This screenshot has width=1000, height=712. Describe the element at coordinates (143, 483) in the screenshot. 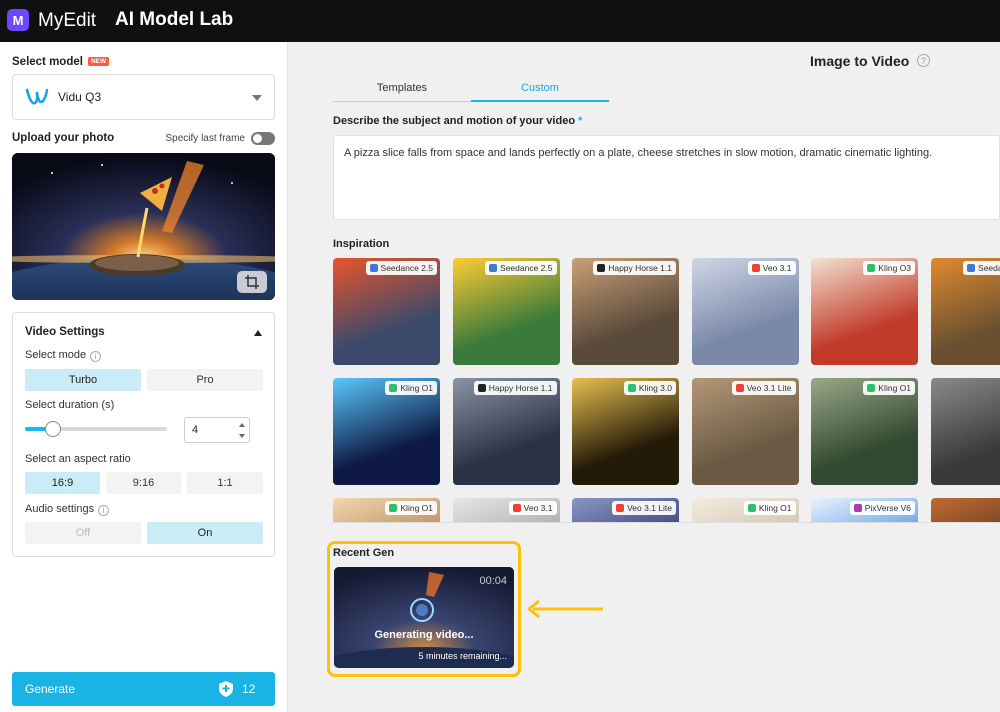

I see `aspect-9-16-button: 9:16` at that location.